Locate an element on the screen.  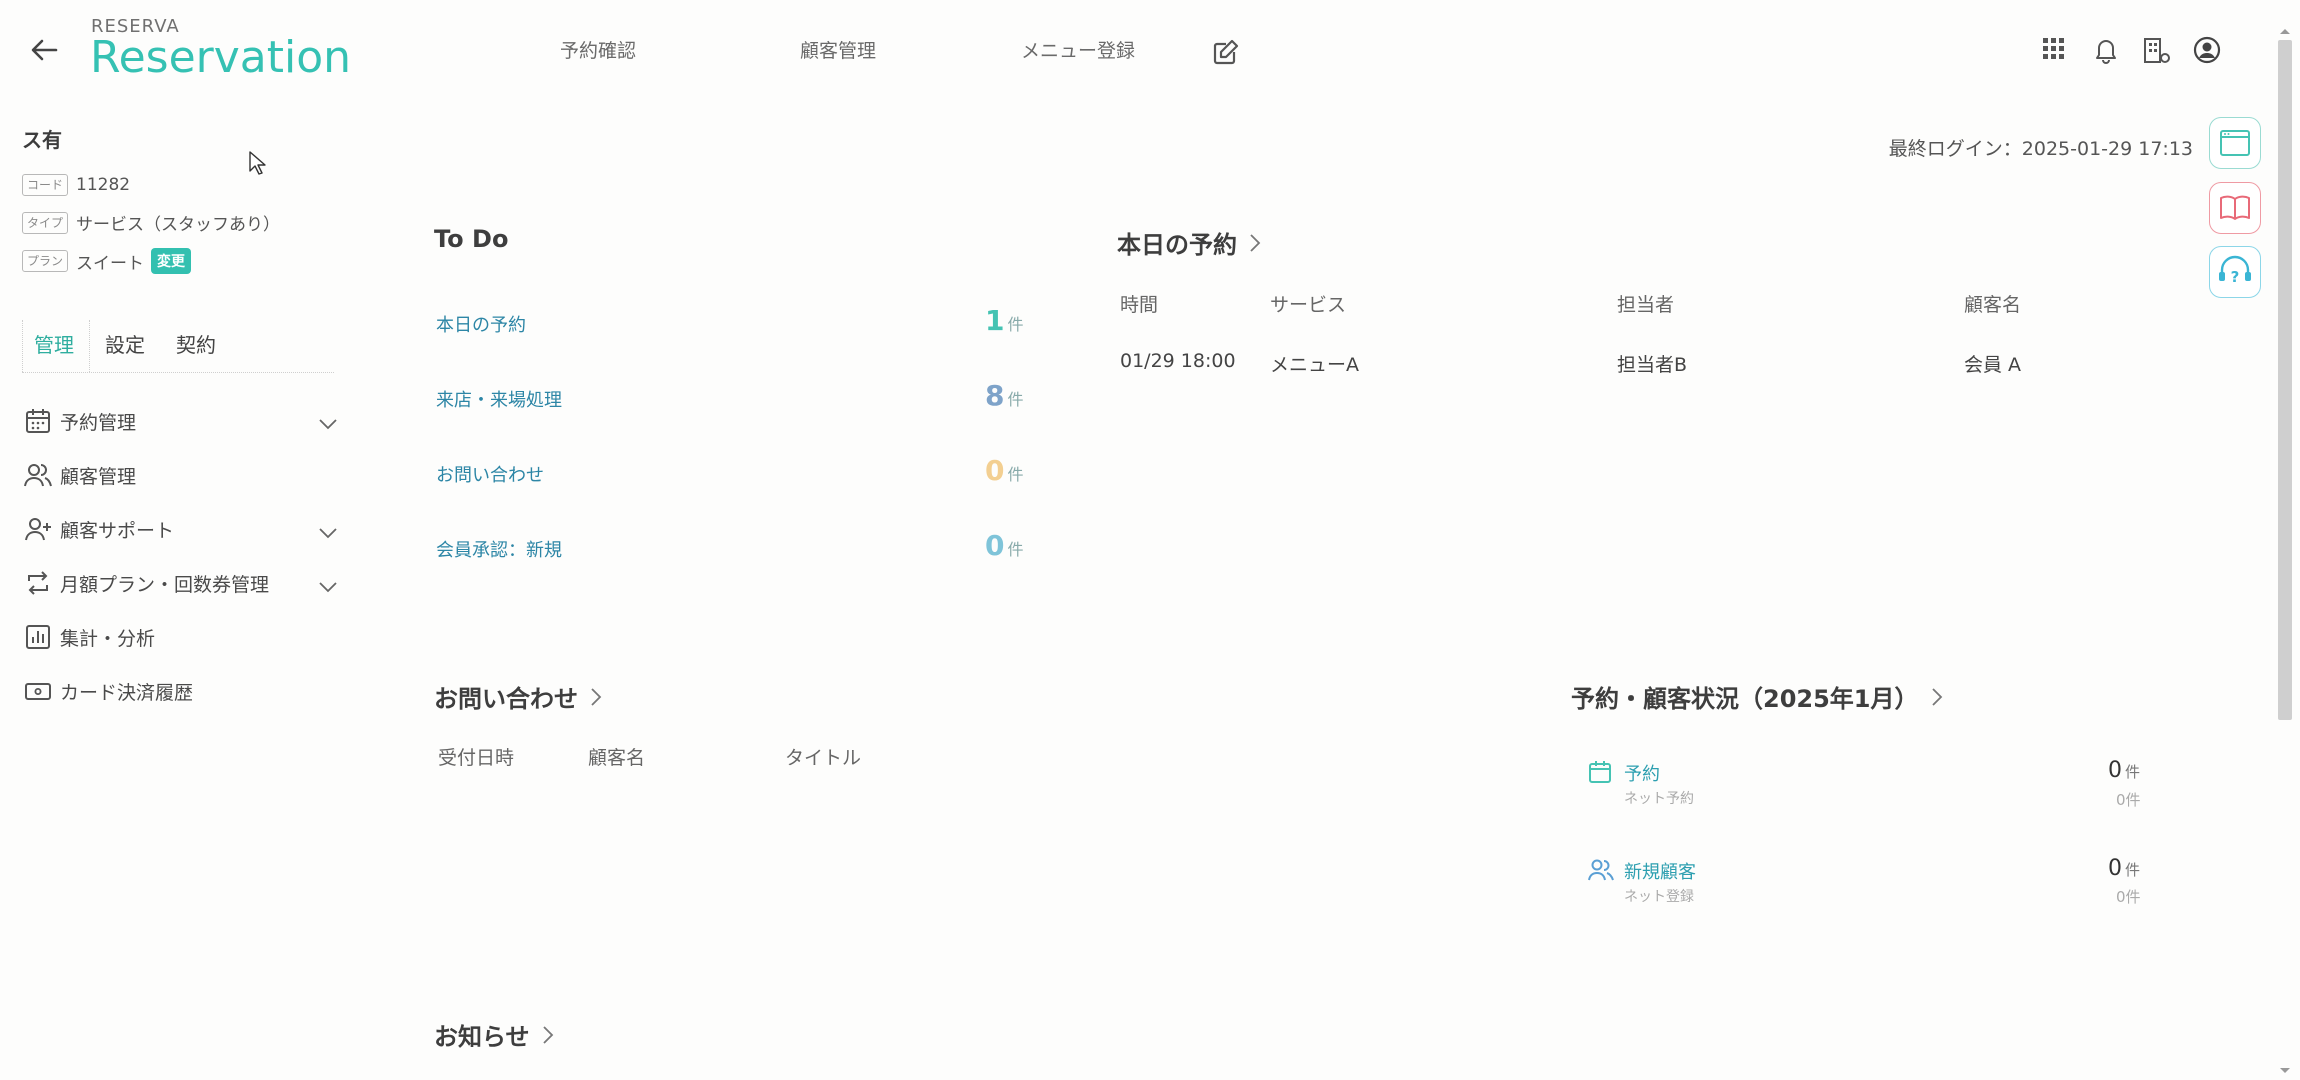
today-row-customer: 会員 A is located at coordinates (1992, 363).